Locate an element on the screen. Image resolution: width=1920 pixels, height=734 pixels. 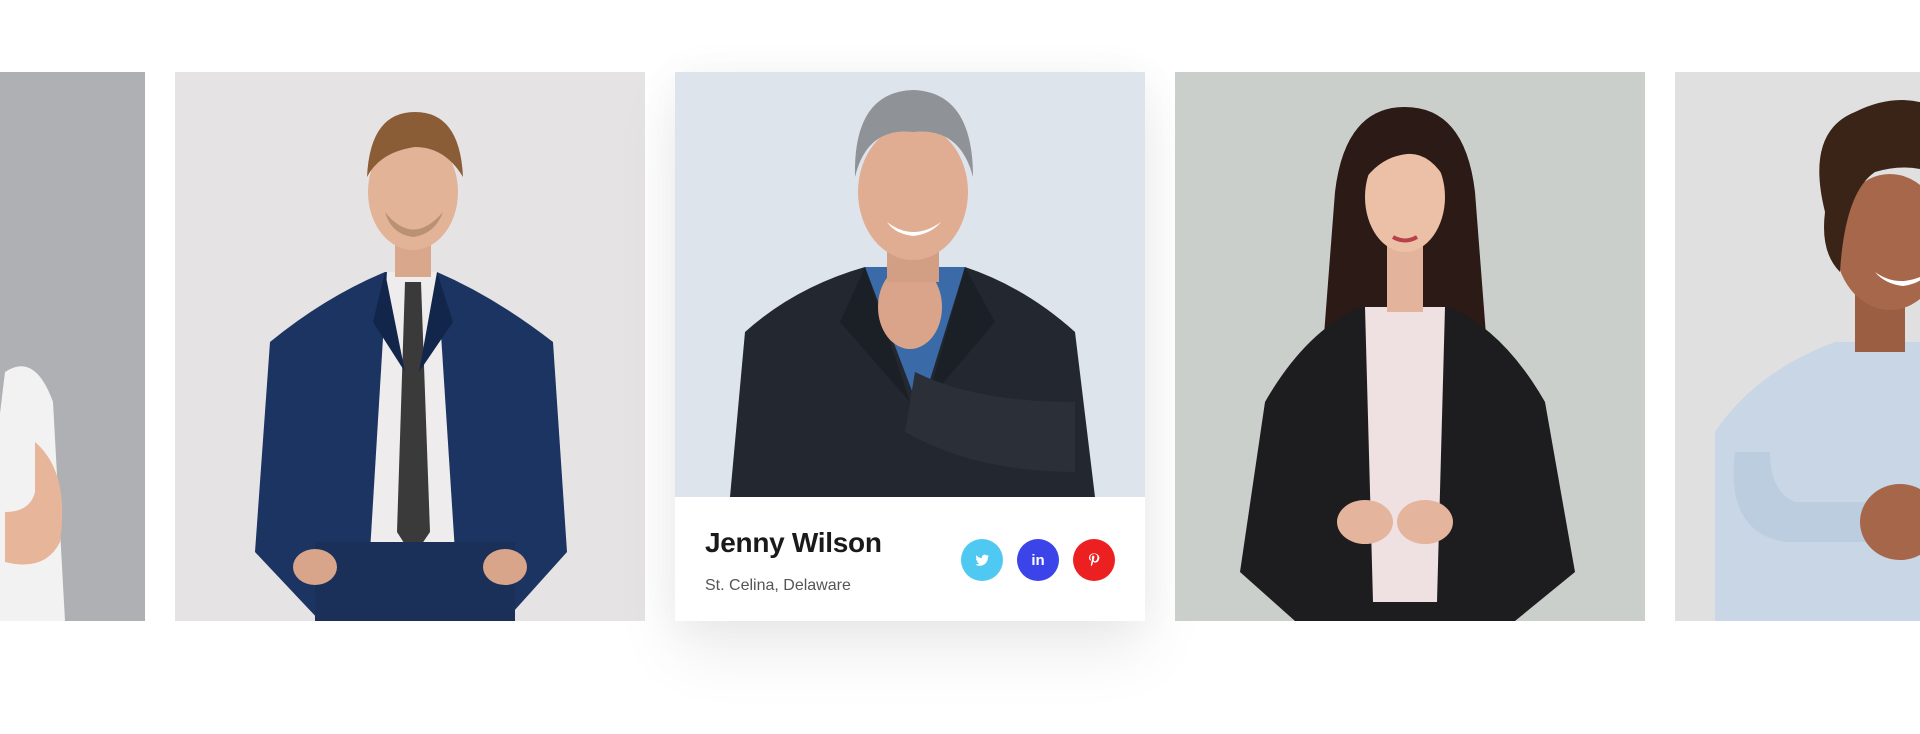
pinterest-button is located at coordinates (1094, 560).